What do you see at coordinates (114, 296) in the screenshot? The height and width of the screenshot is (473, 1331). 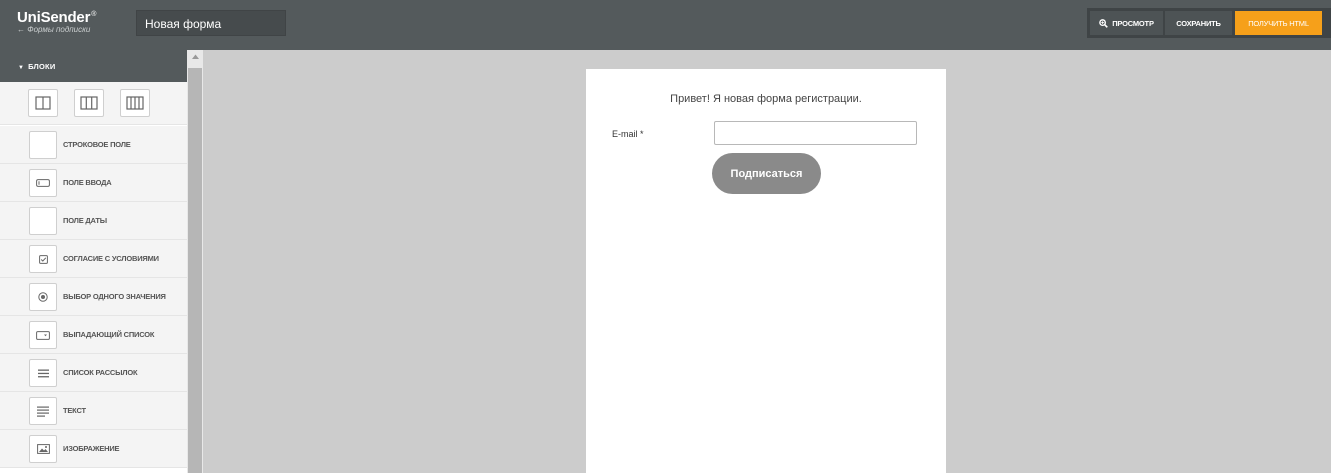 I see `block-item-label: Выбор одного значения` at bounding box center [114, 296].